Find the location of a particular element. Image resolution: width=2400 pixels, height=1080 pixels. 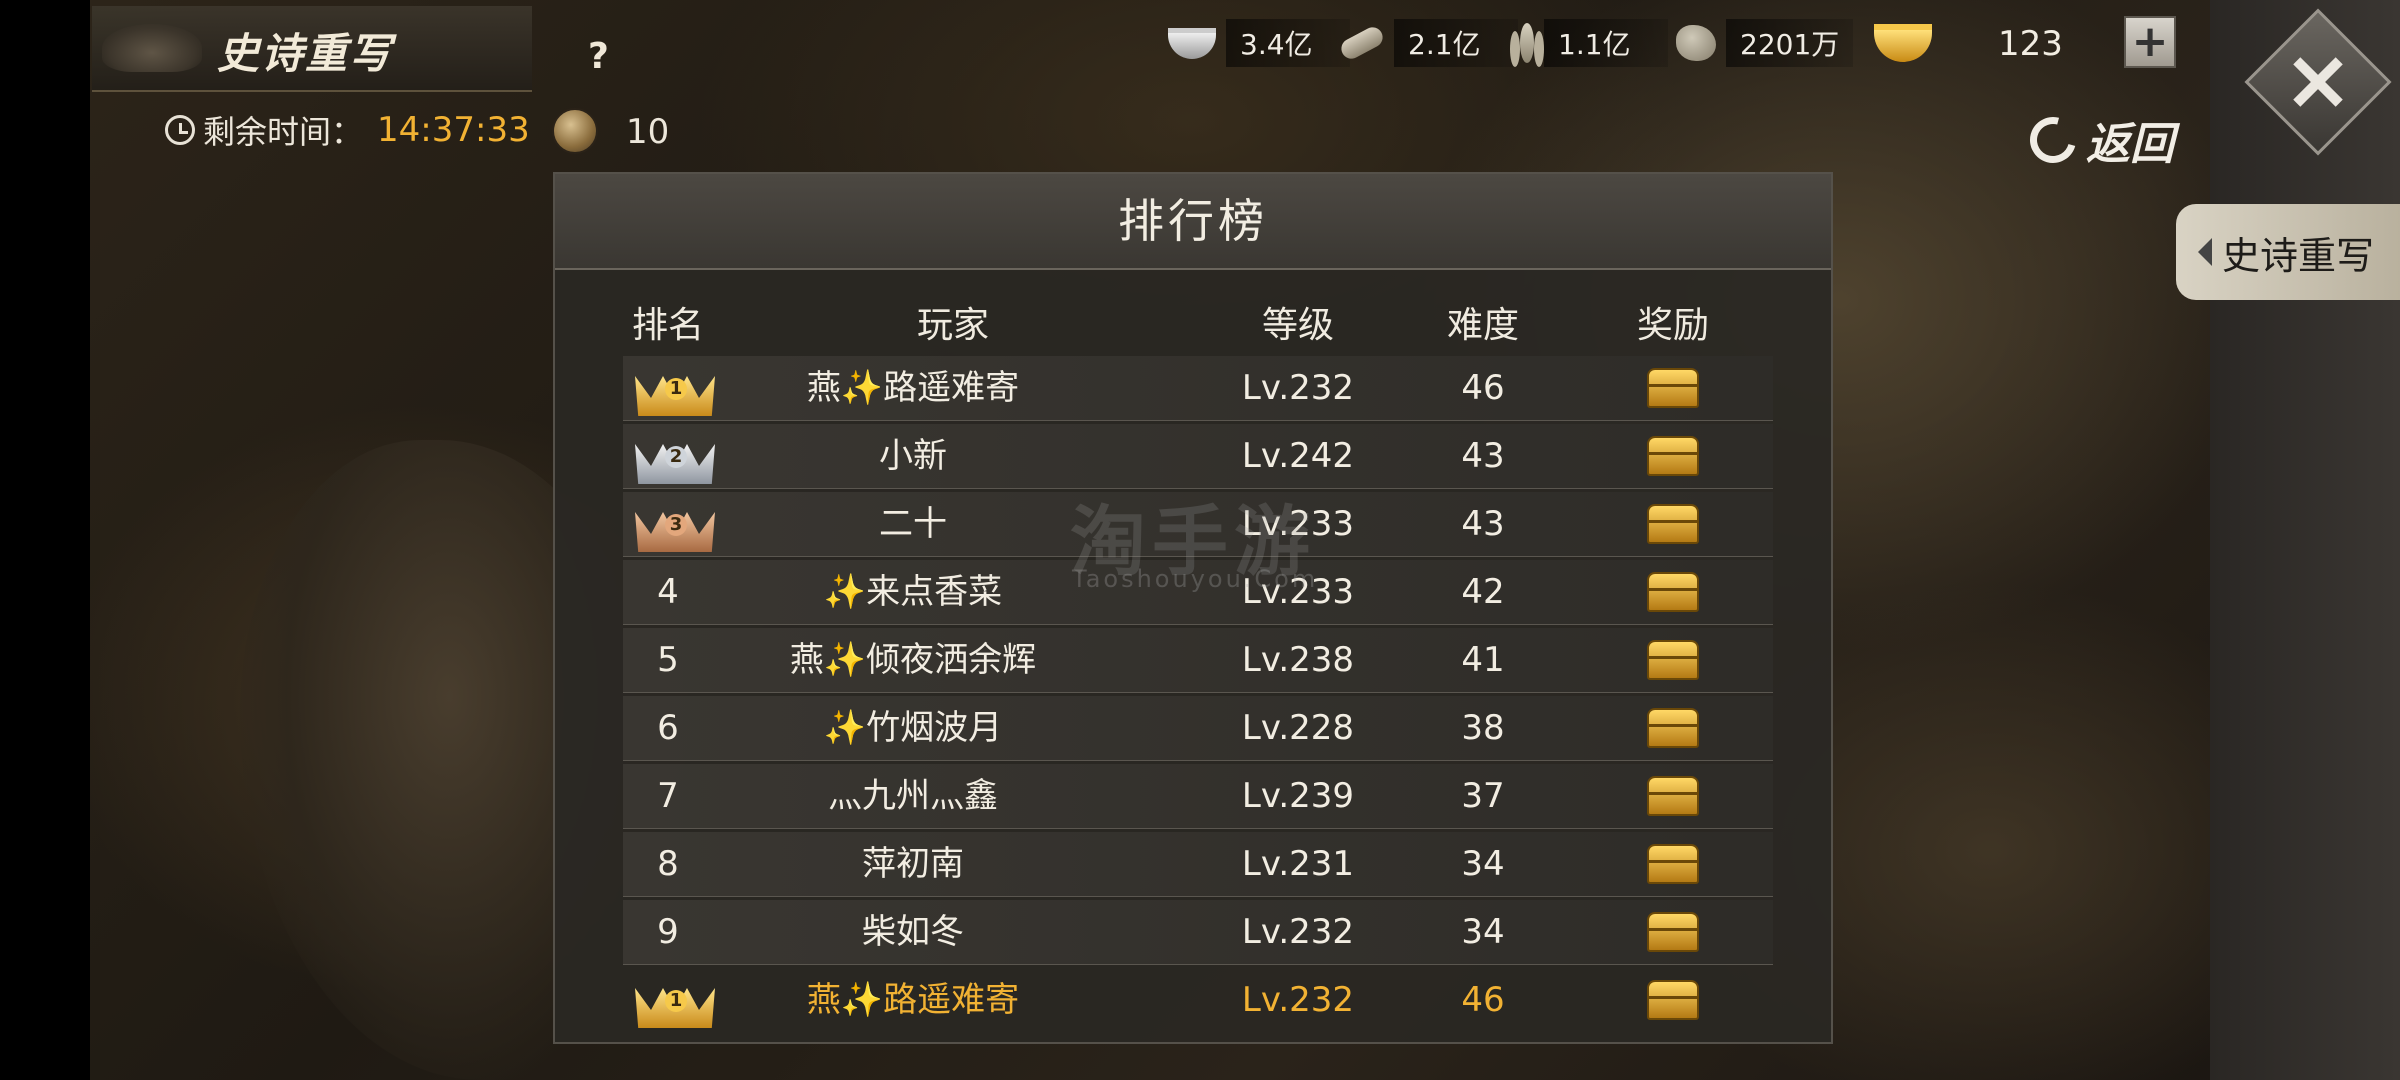

difficulty-value: 42 is located at coordinates (1483, 592).